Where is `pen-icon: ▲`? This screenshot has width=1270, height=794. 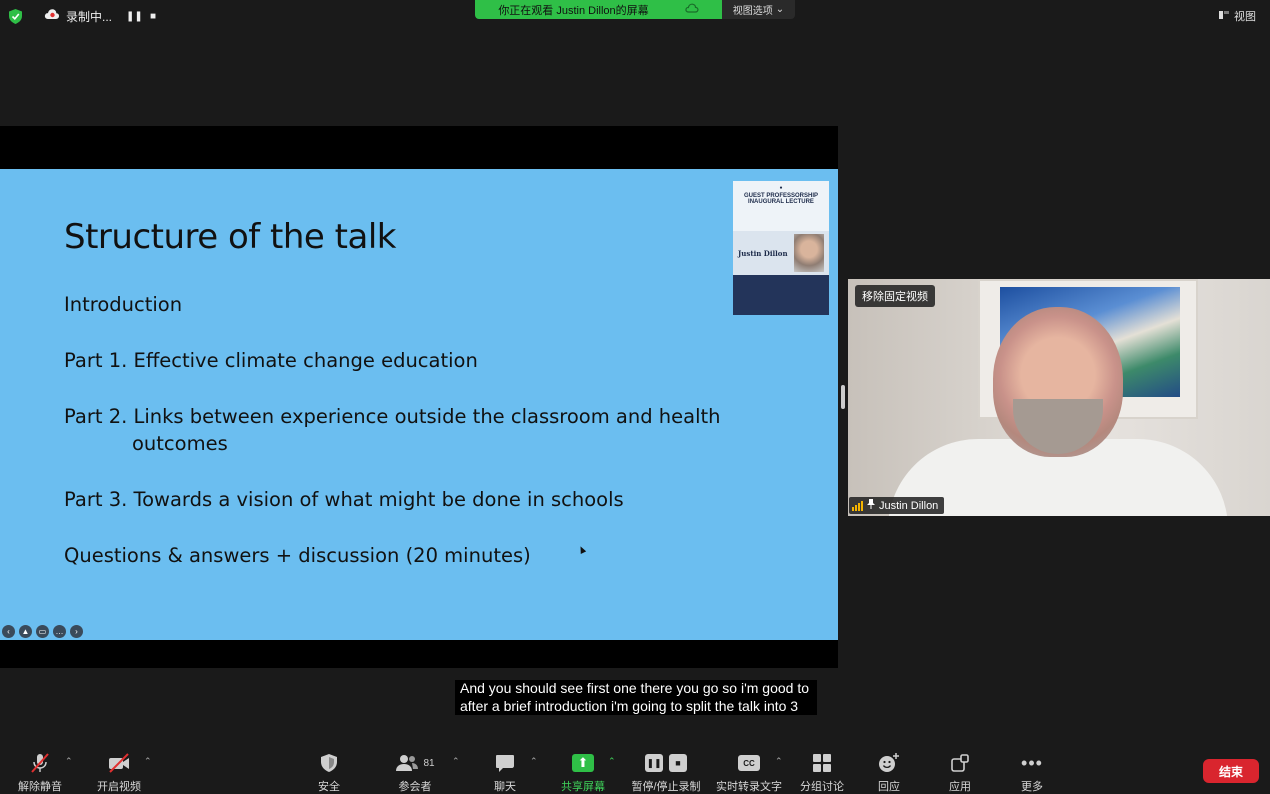 pen-icon: ▲ is located at coordinates (25, 631).